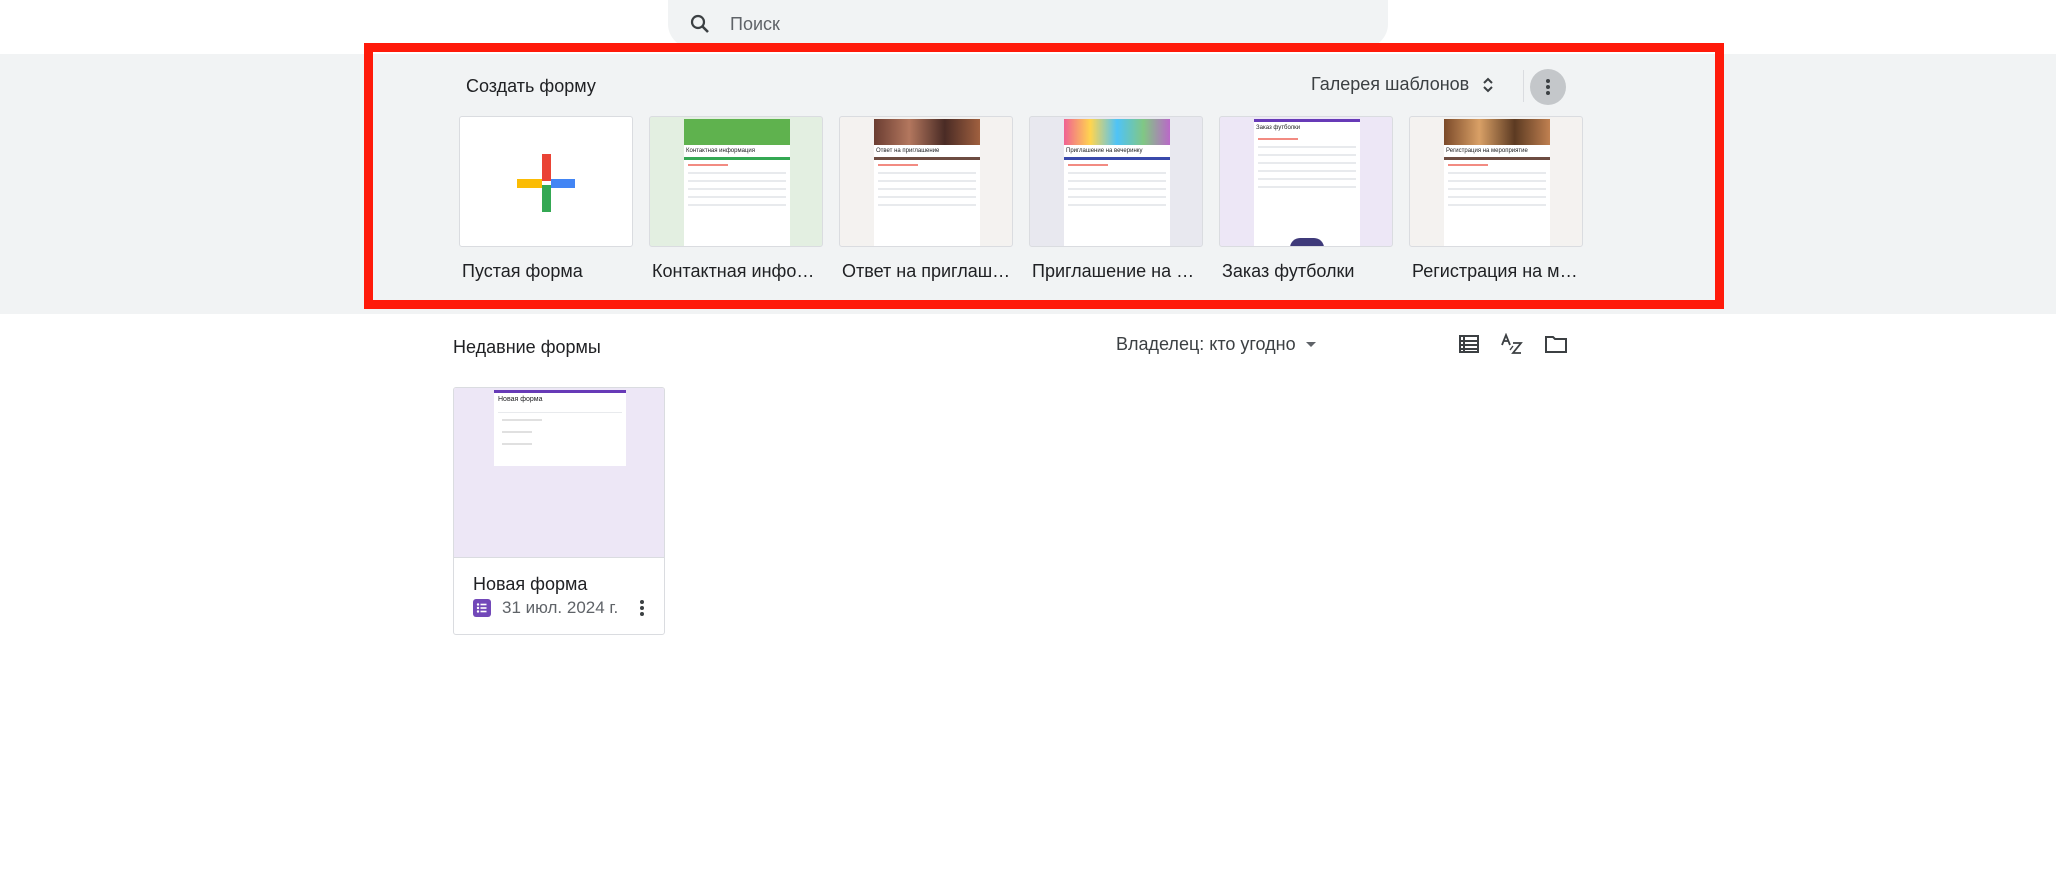  I want to click on form-thumbnail: Новая форма, so click(559, 473).